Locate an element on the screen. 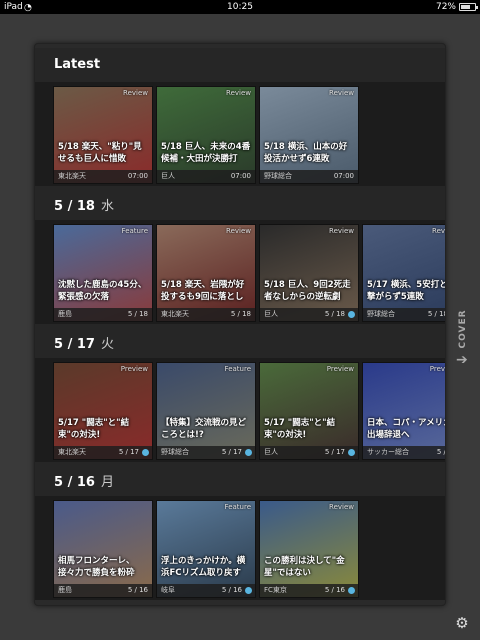 The height and width of the screenshot is (640, 480). card-footer: 巨人 5 / 18 is located at coordinates (309, 314).